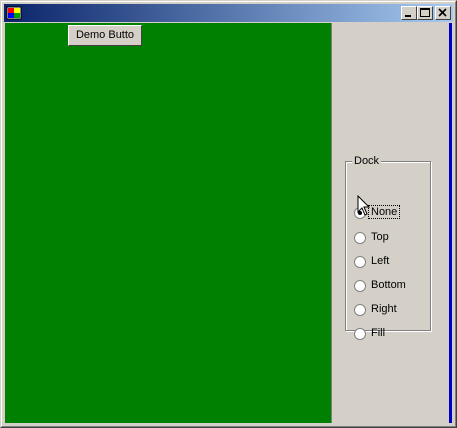  I want to click on radio-label-right: Right, so click(384, 309).